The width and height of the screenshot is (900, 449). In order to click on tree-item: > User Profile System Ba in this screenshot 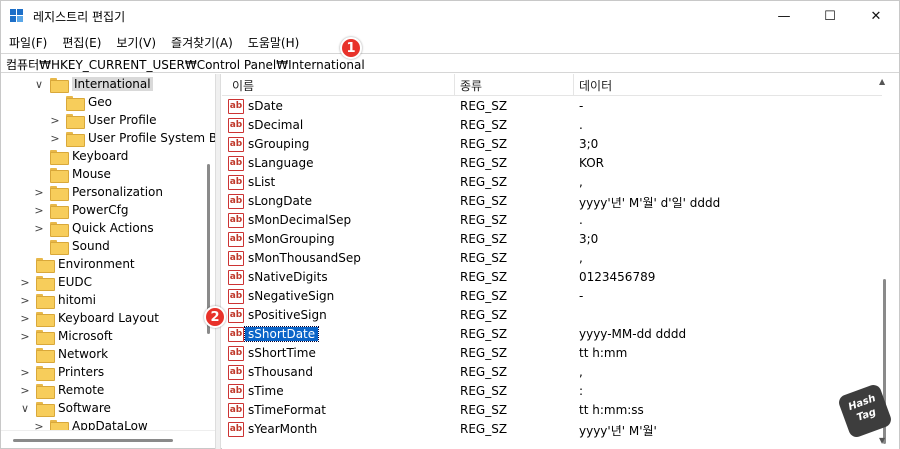, I will do `click(132, 138)`.